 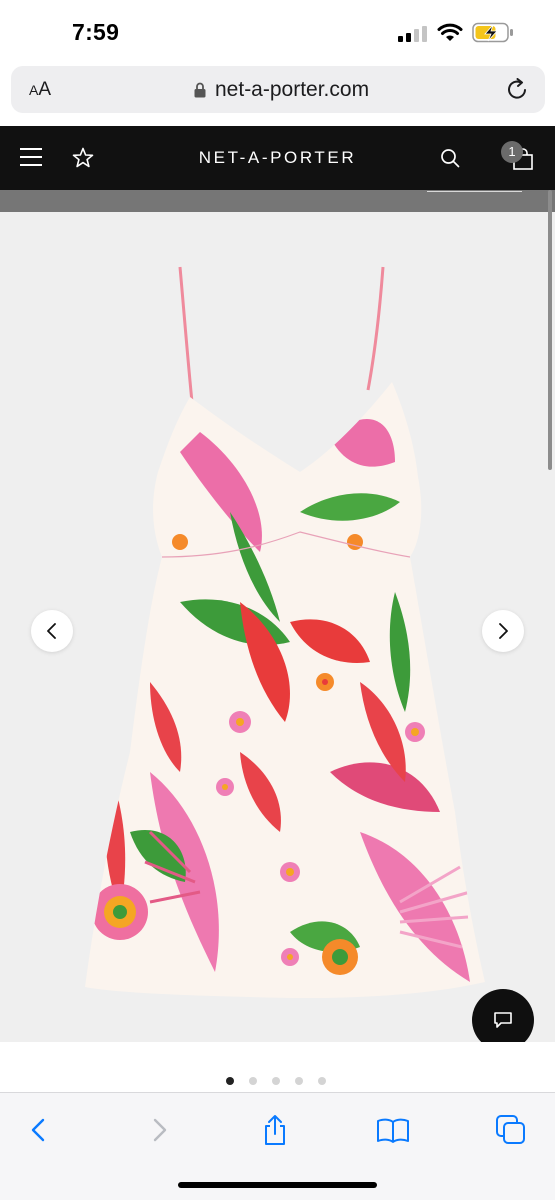 I want to click on promo-link-underline, so click(x=474, y=191).